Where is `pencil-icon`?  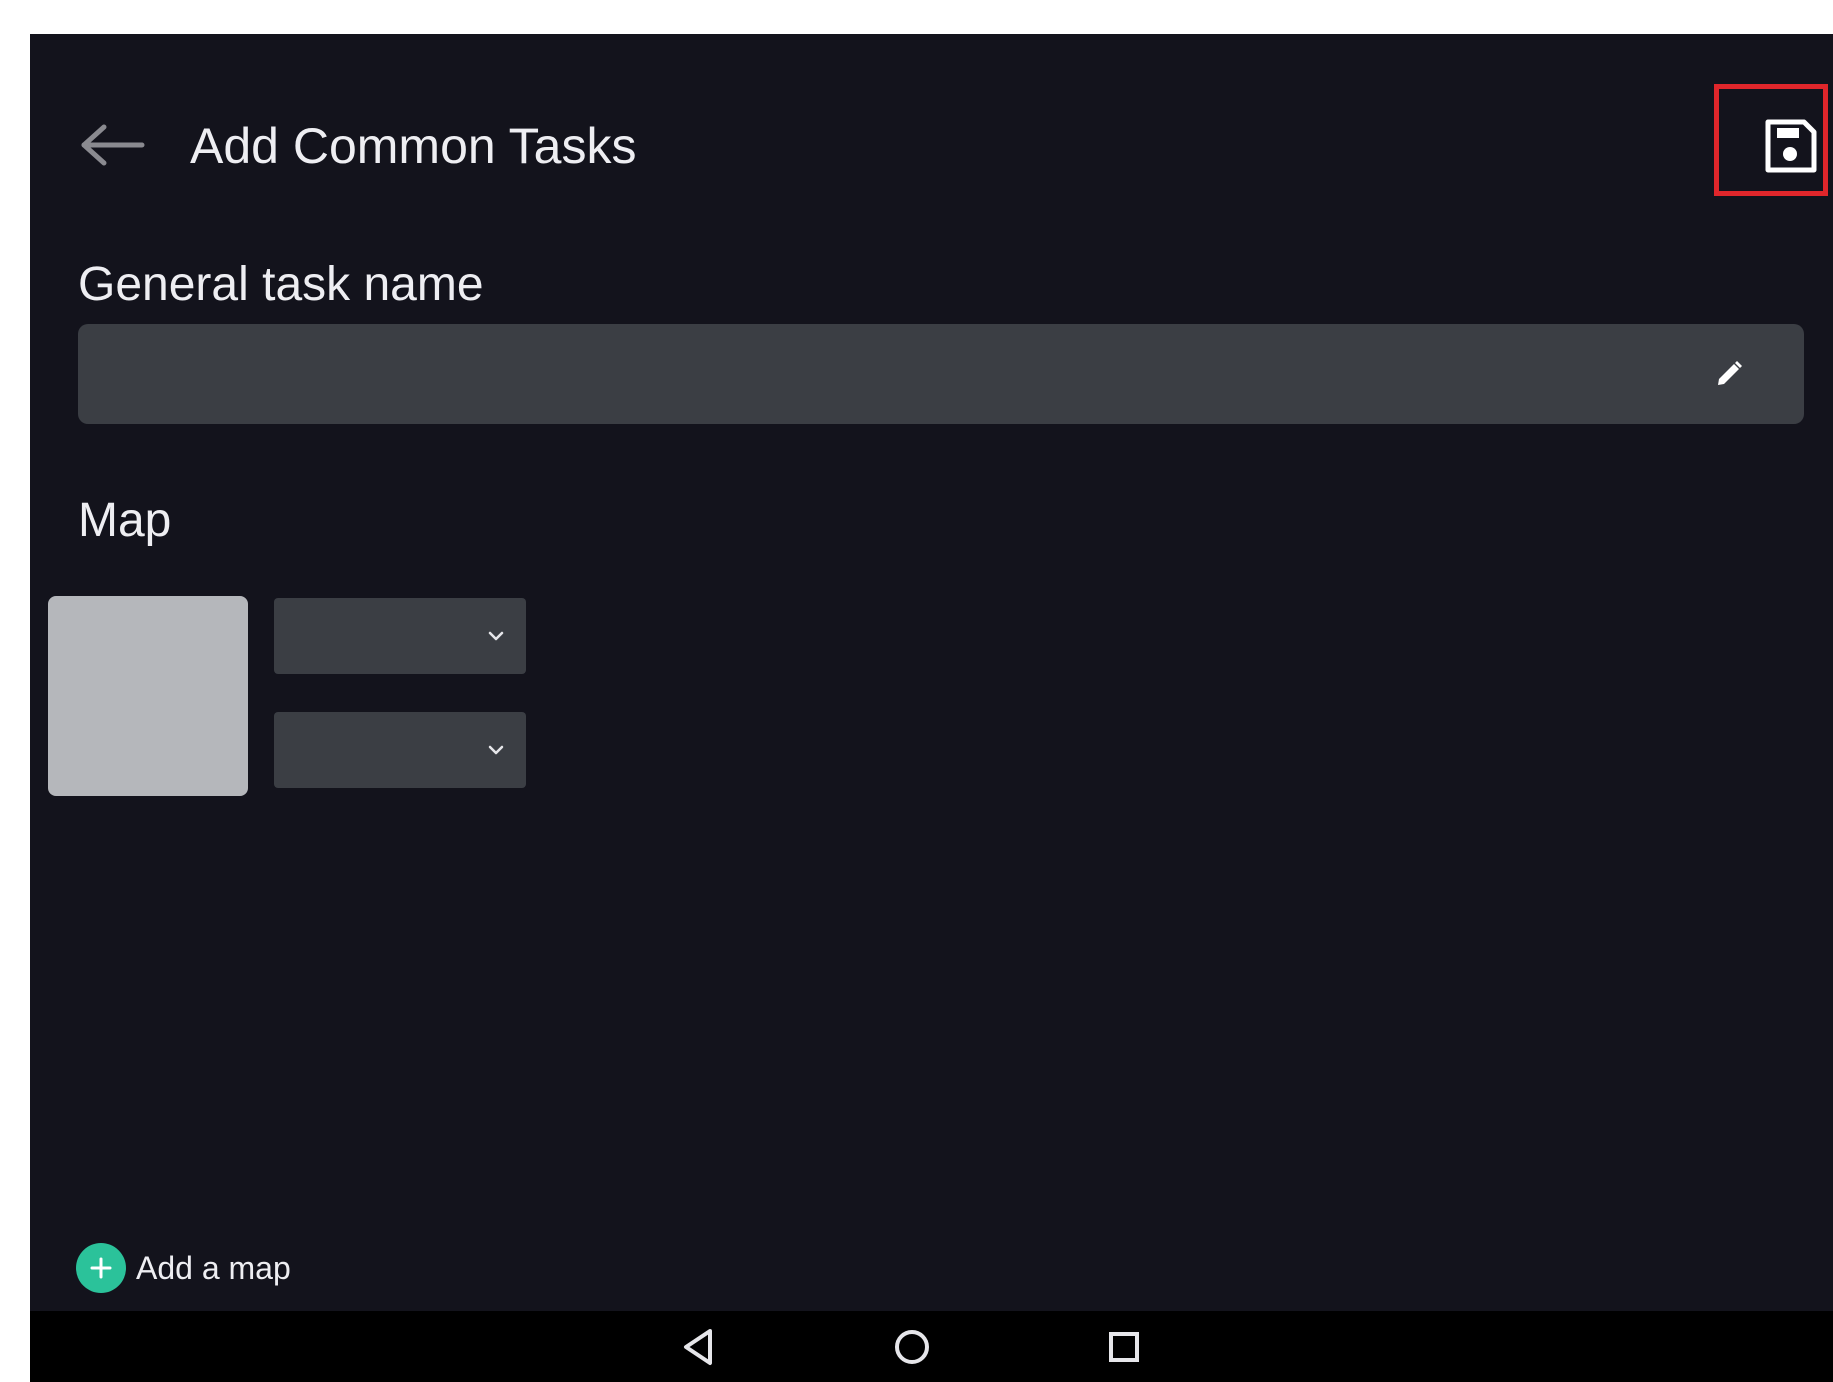 pencil-icon is located at coordinates (1730, 373).